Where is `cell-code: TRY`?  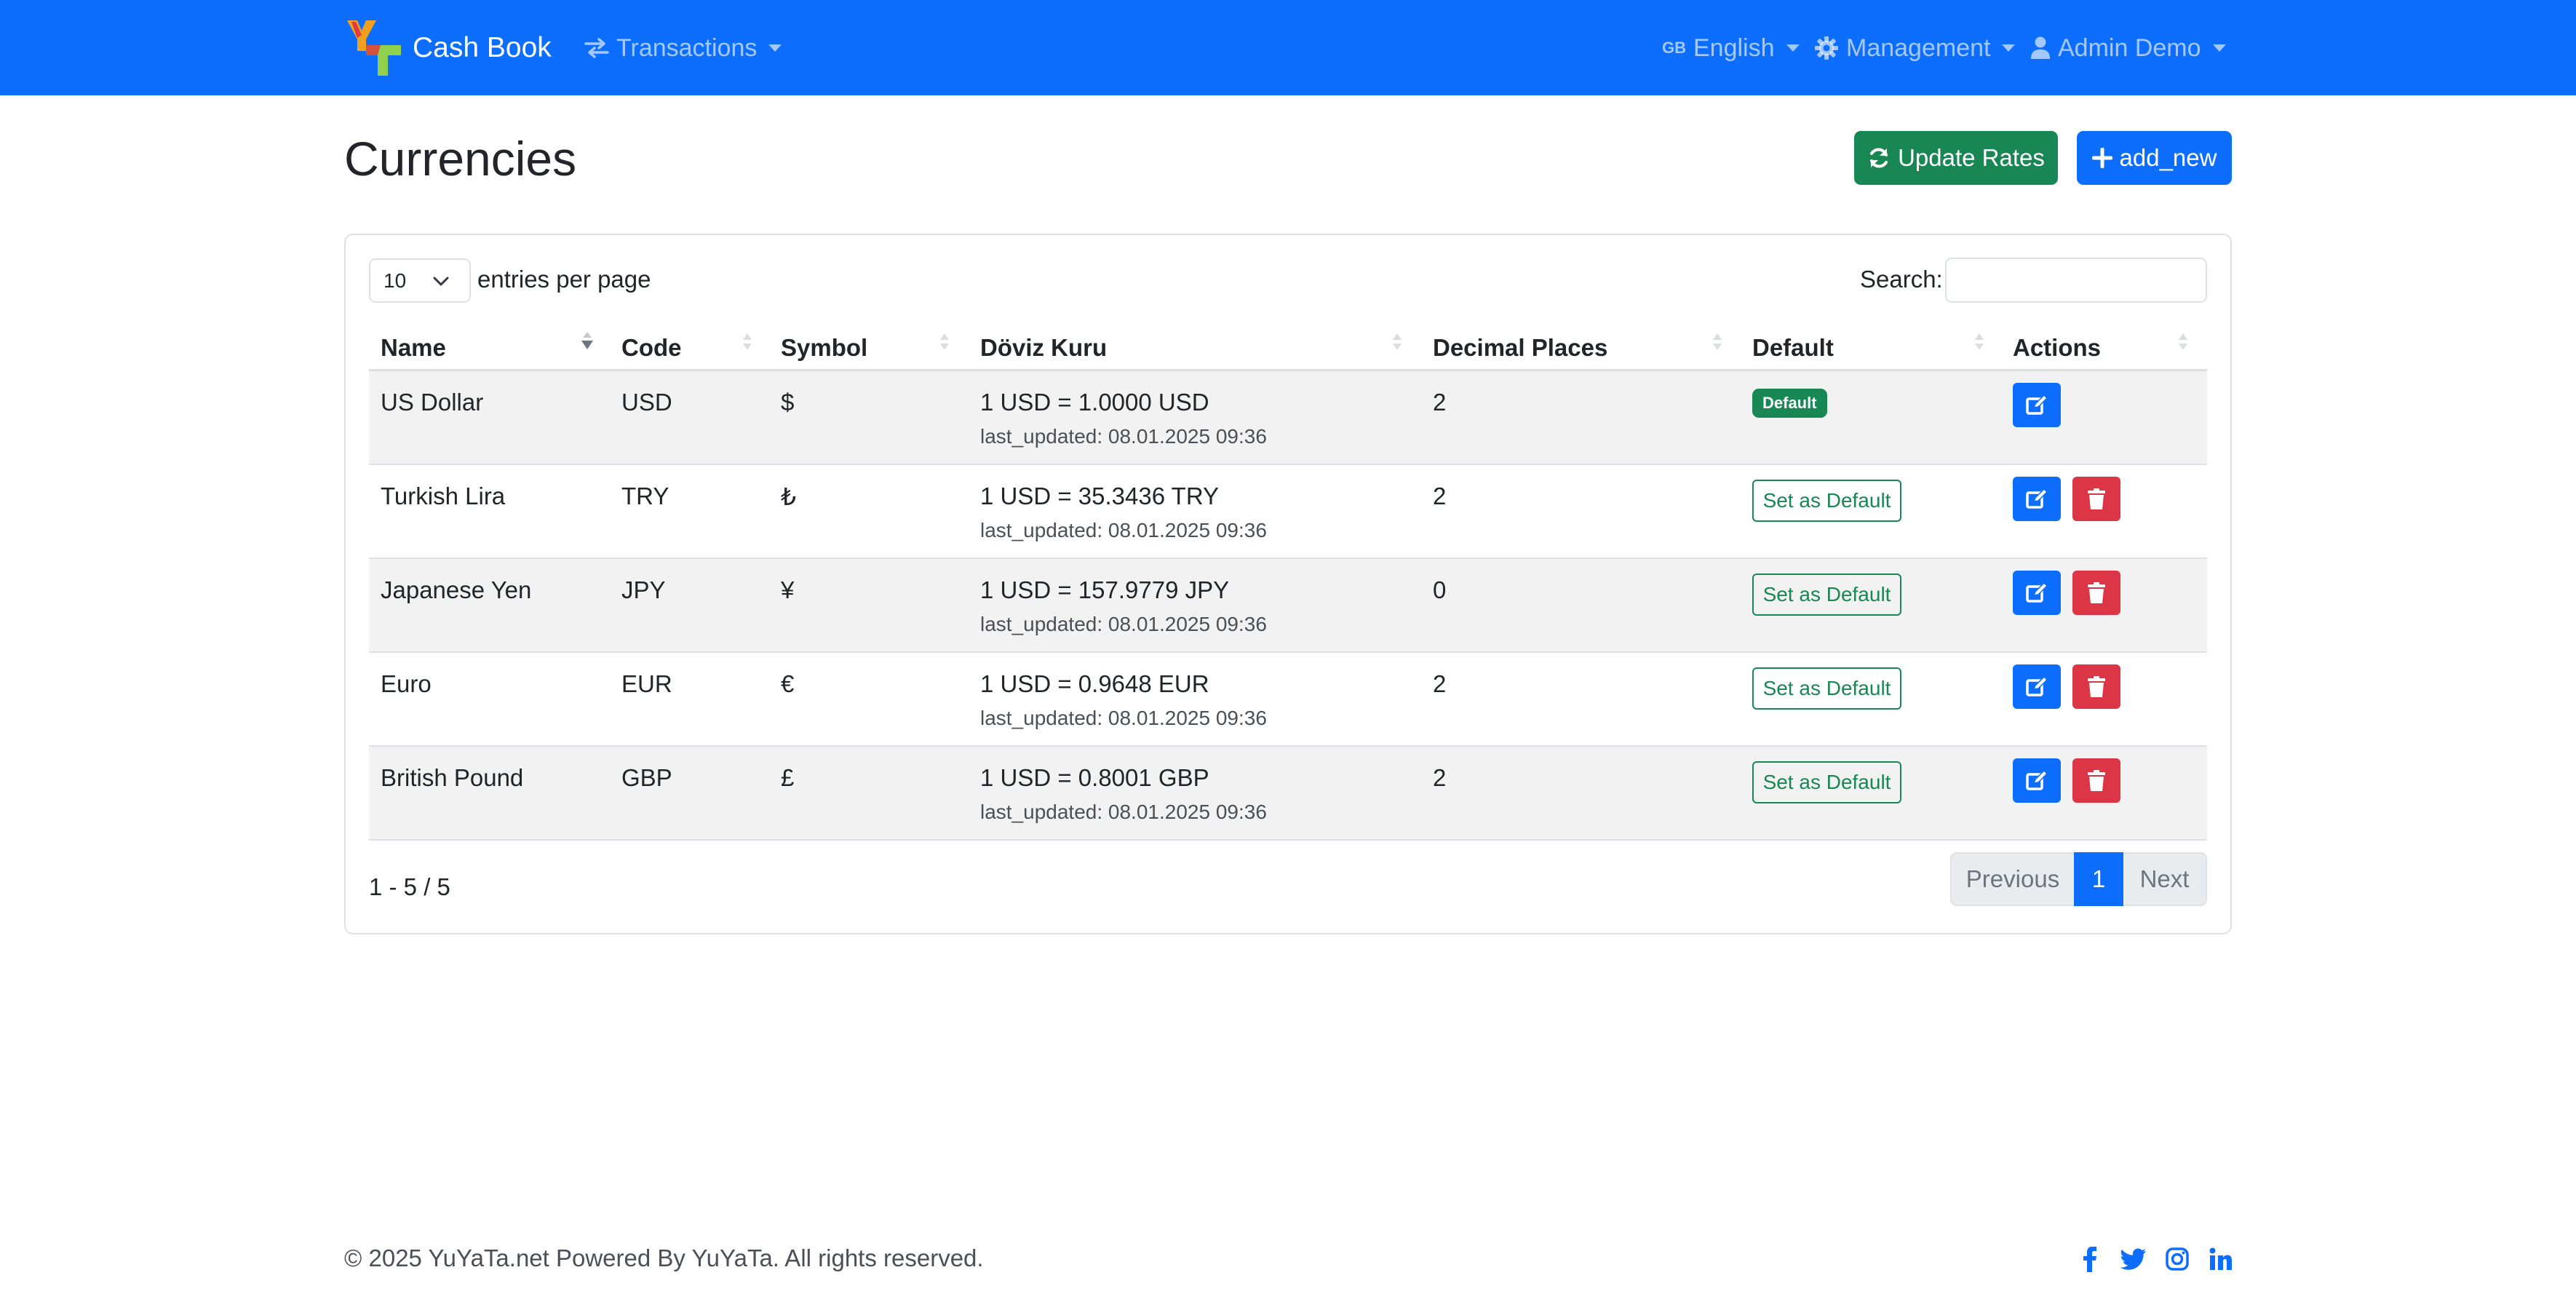 cell-code: TRY is located at coordinates (645, 496).